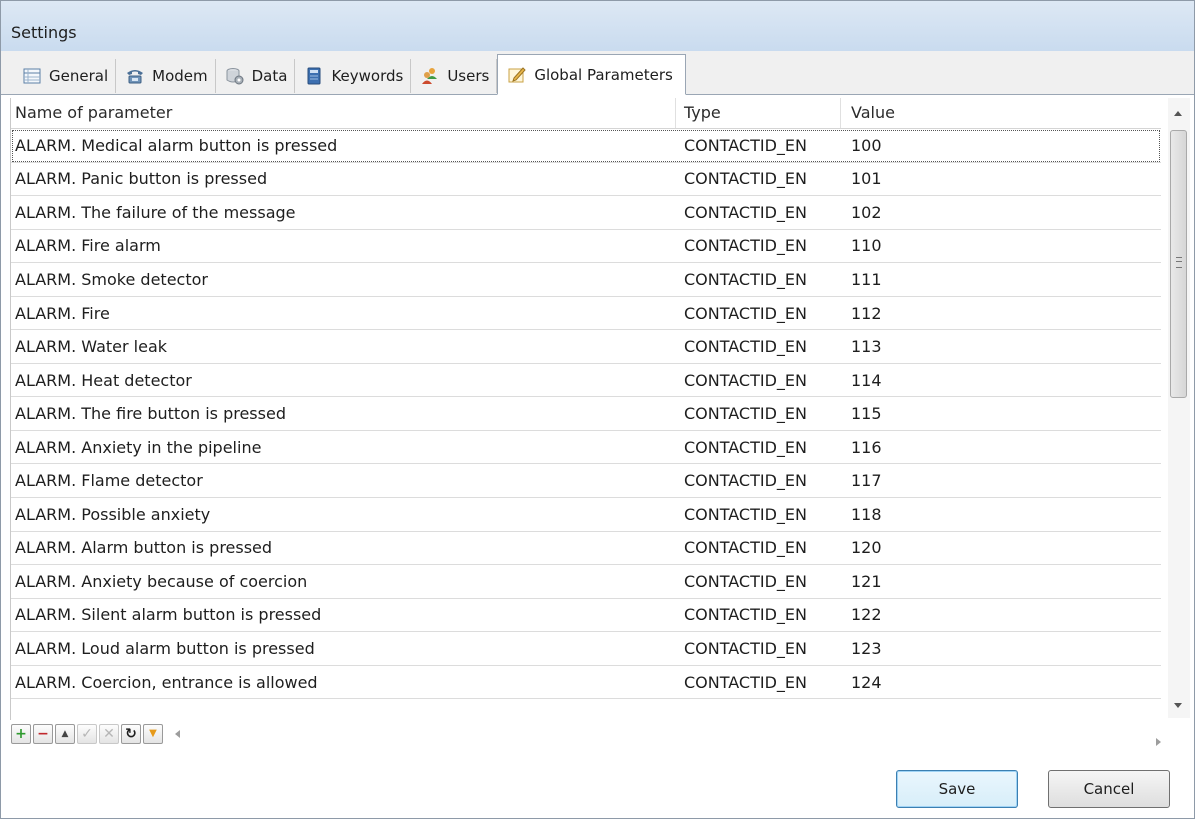 This screenshot has width=1195, height=819. I want to click on cell-name: ALARM. Medical alarm button is pressed, so click(176, 145).